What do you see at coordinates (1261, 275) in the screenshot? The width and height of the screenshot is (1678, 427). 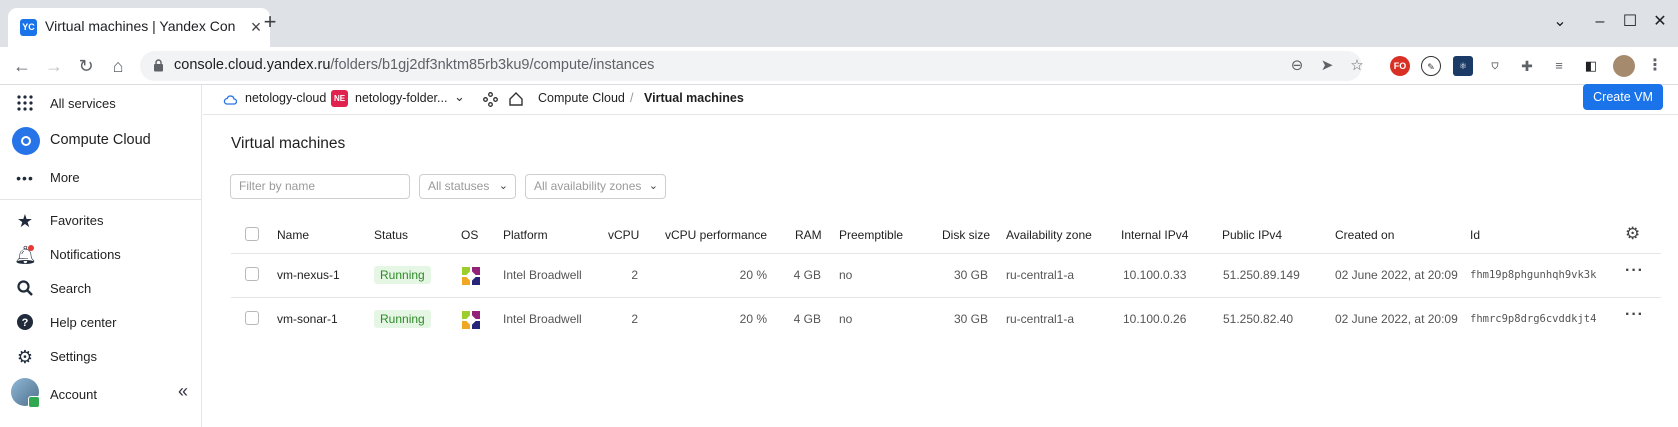 I see `public-ip-cell: 51.250.89.149` at bounding box center [1261, 275].